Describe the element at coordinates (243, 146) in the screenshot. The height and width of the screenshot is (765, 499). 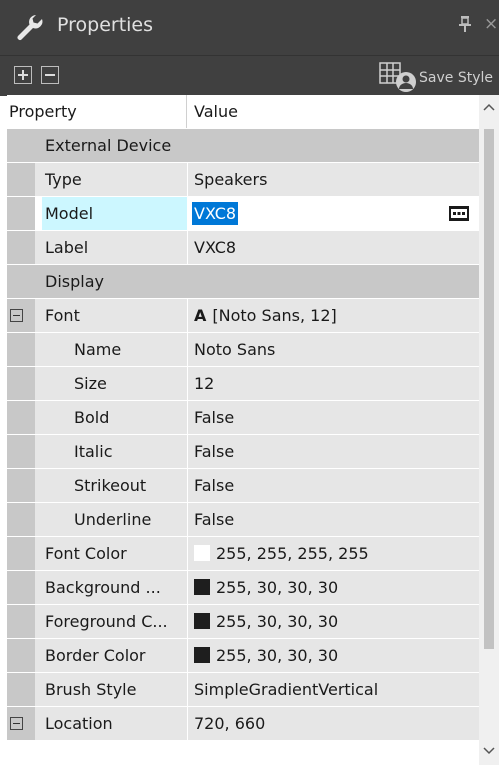
I see `category-external-device: External Device` at that location.